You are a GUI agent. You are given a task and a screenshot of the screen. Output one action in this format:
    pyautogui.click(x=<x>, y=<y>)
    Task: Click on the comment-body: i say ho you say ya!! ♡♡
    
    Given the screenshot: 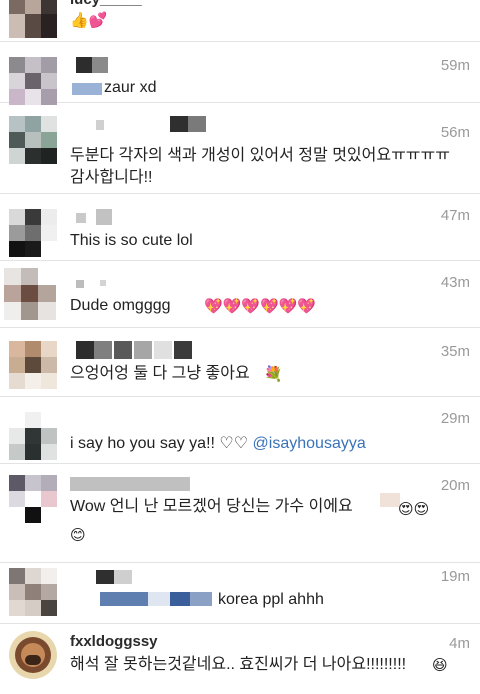 What is the action you would take?
    pyautogui.click(x=161, y=443)
    